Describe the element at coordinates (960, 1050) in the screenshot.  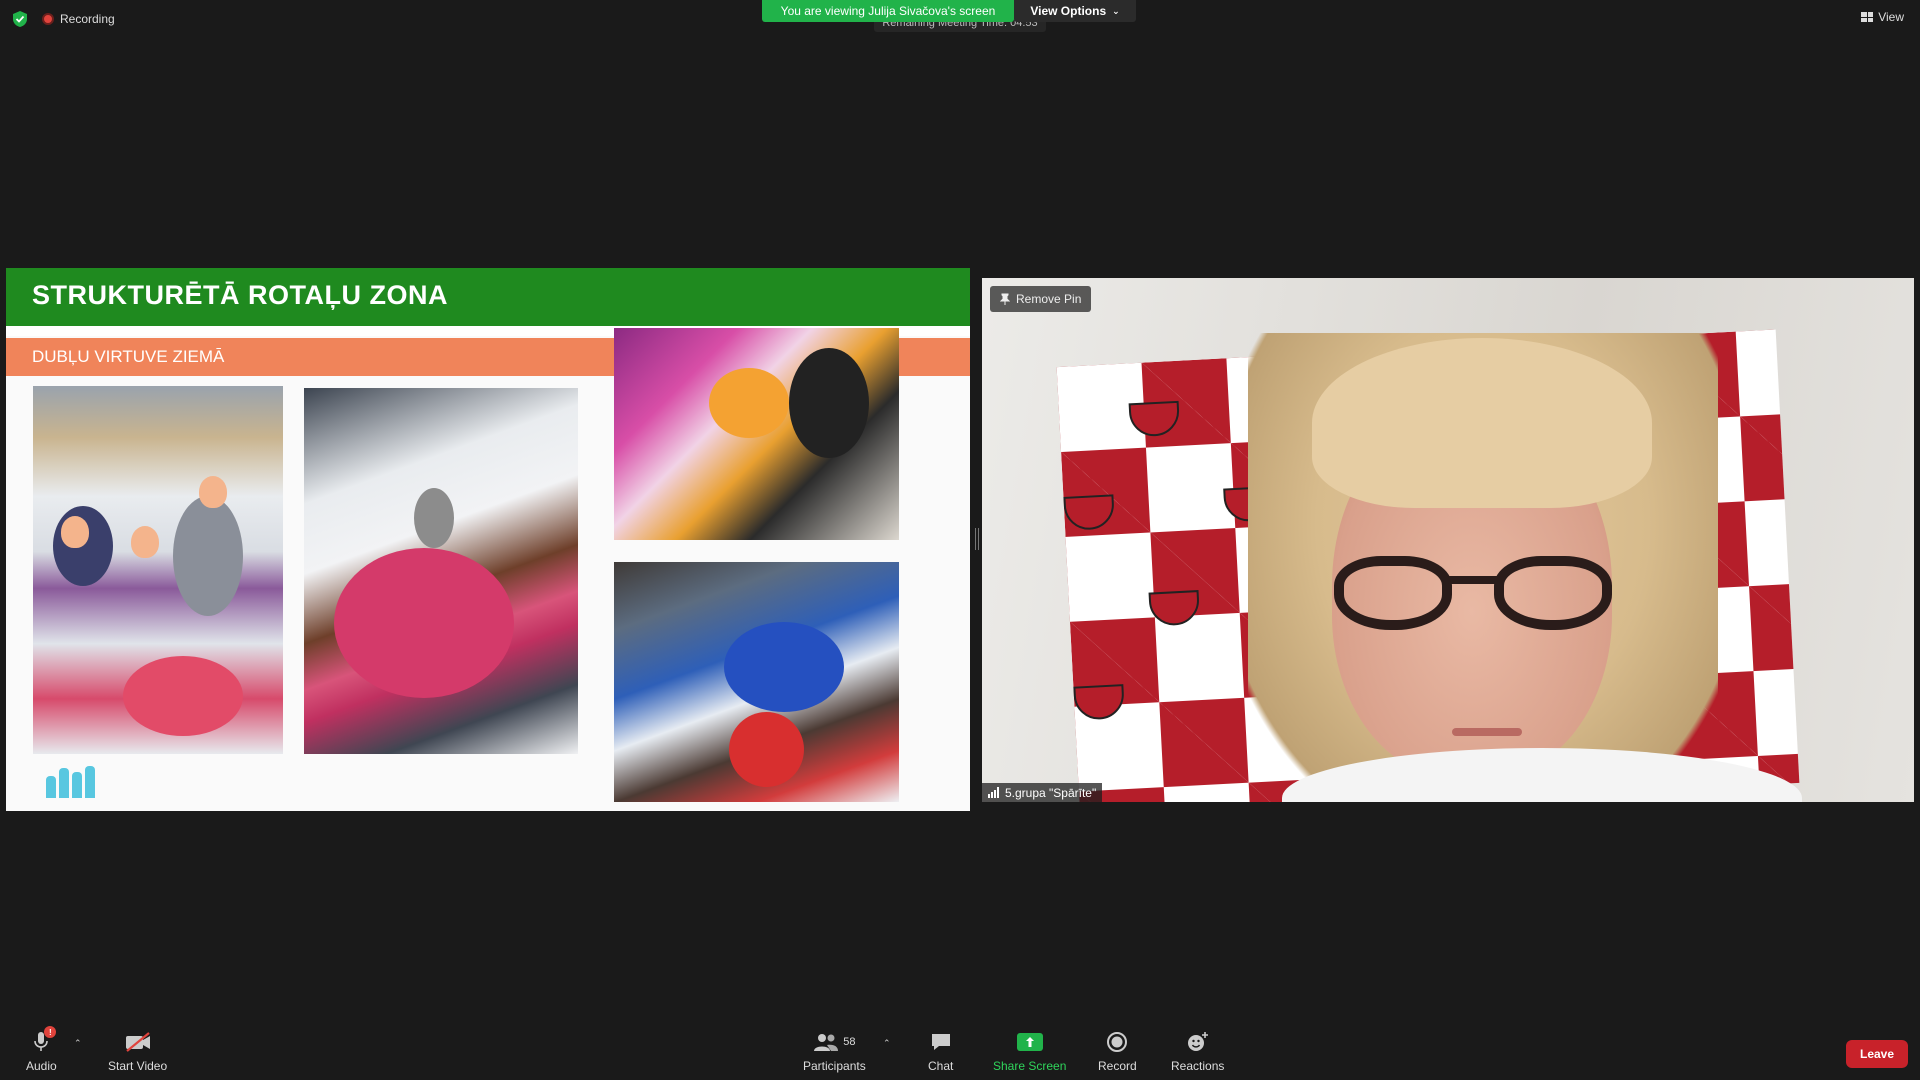
I see `meeting-toolbar: ! Audio ⌃ Start Video 58 Participants ⌃` at that location.